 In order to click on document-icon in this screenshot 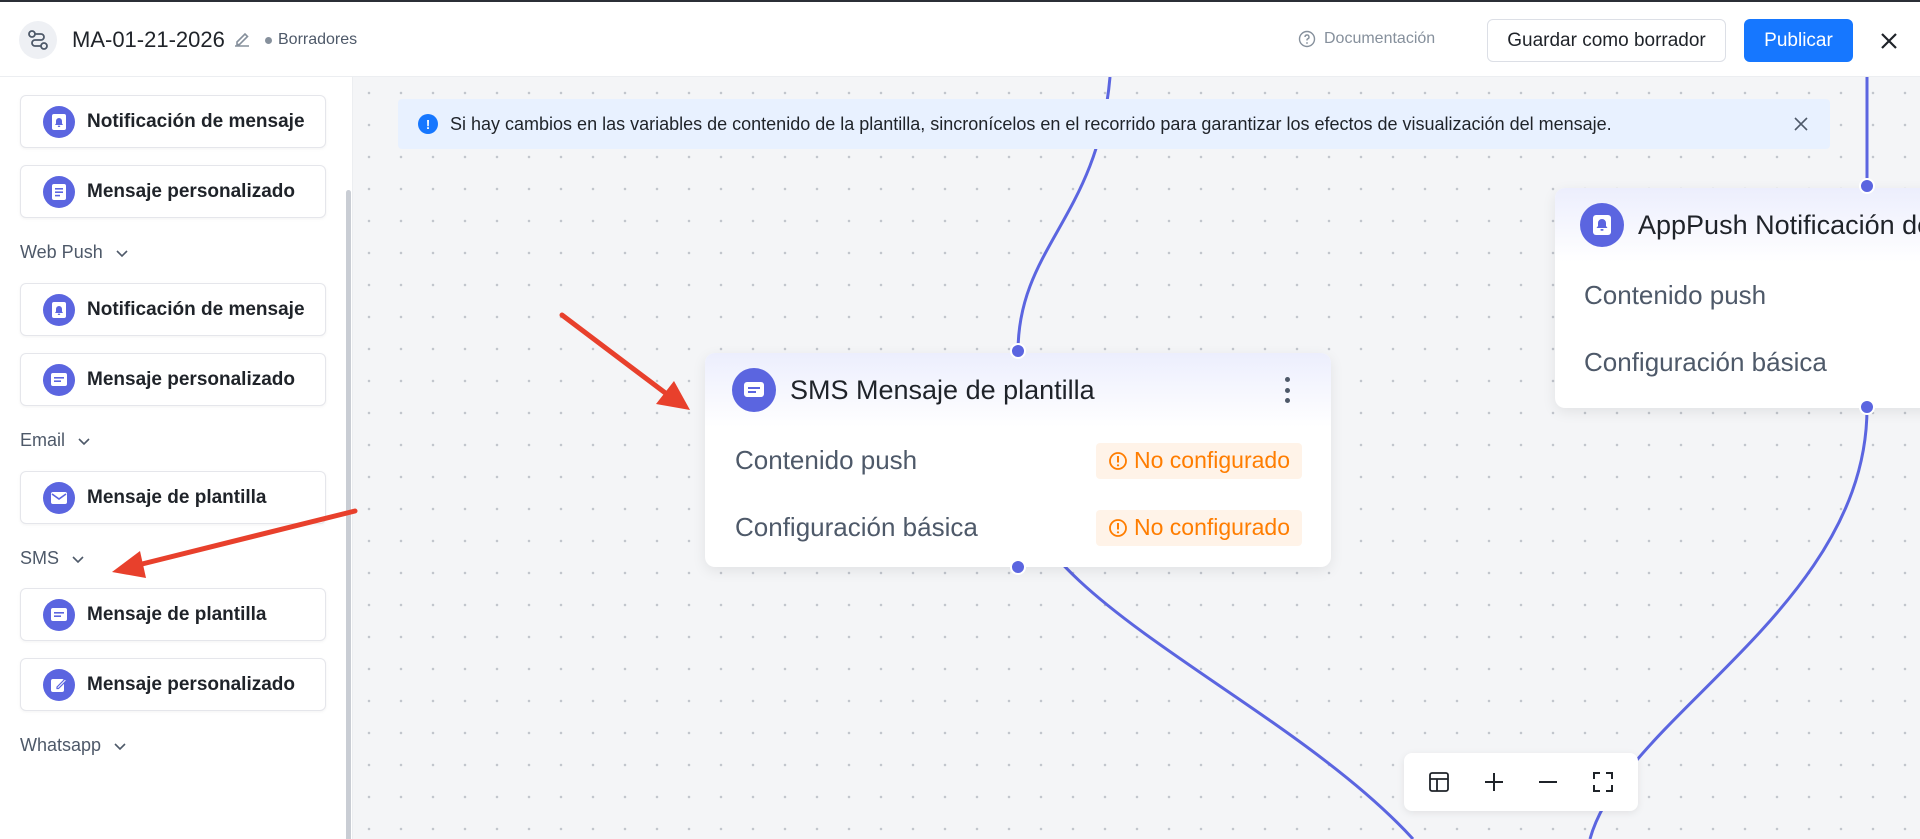, I will do `click(59, 191)`.